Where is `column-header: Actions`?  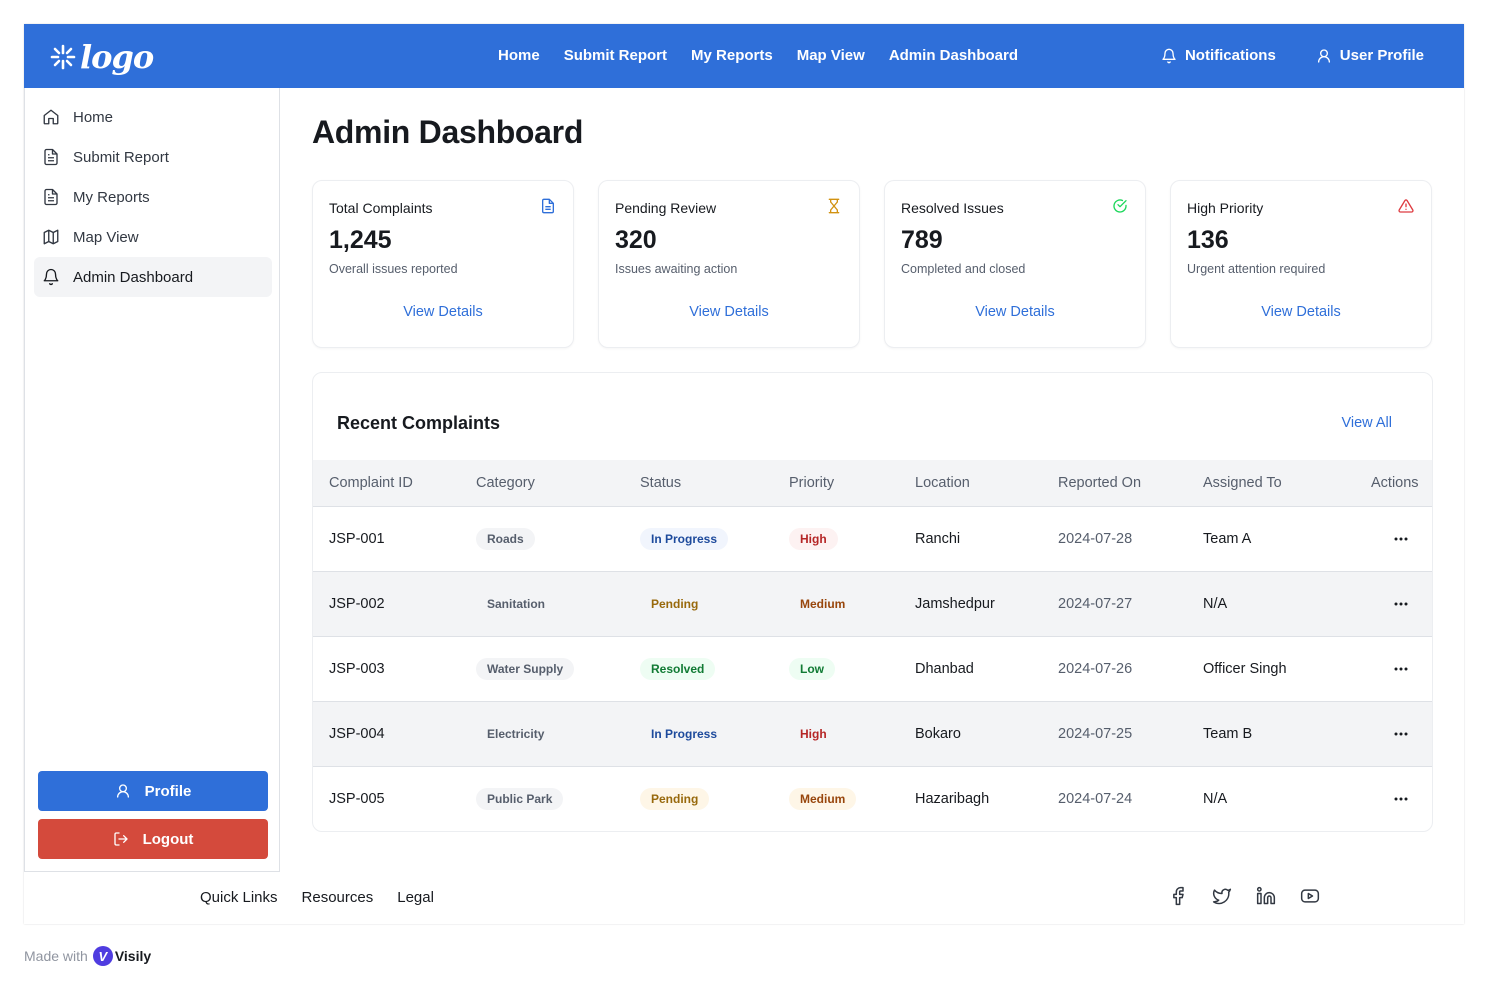 column-header: Actions is located at coordinates (1395, 483).